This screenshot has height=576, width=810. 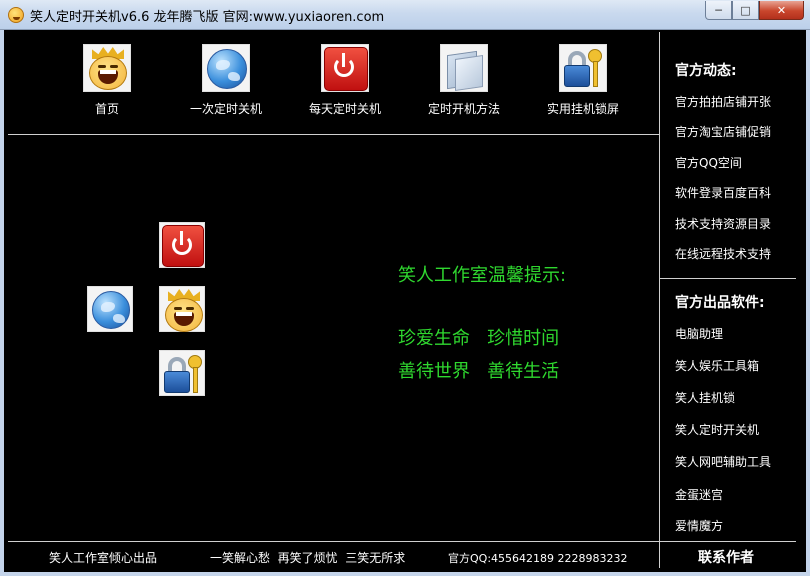 I want to click on sidebar-link-qq-space: 官方QQ空间, so click(x=708, y=162).